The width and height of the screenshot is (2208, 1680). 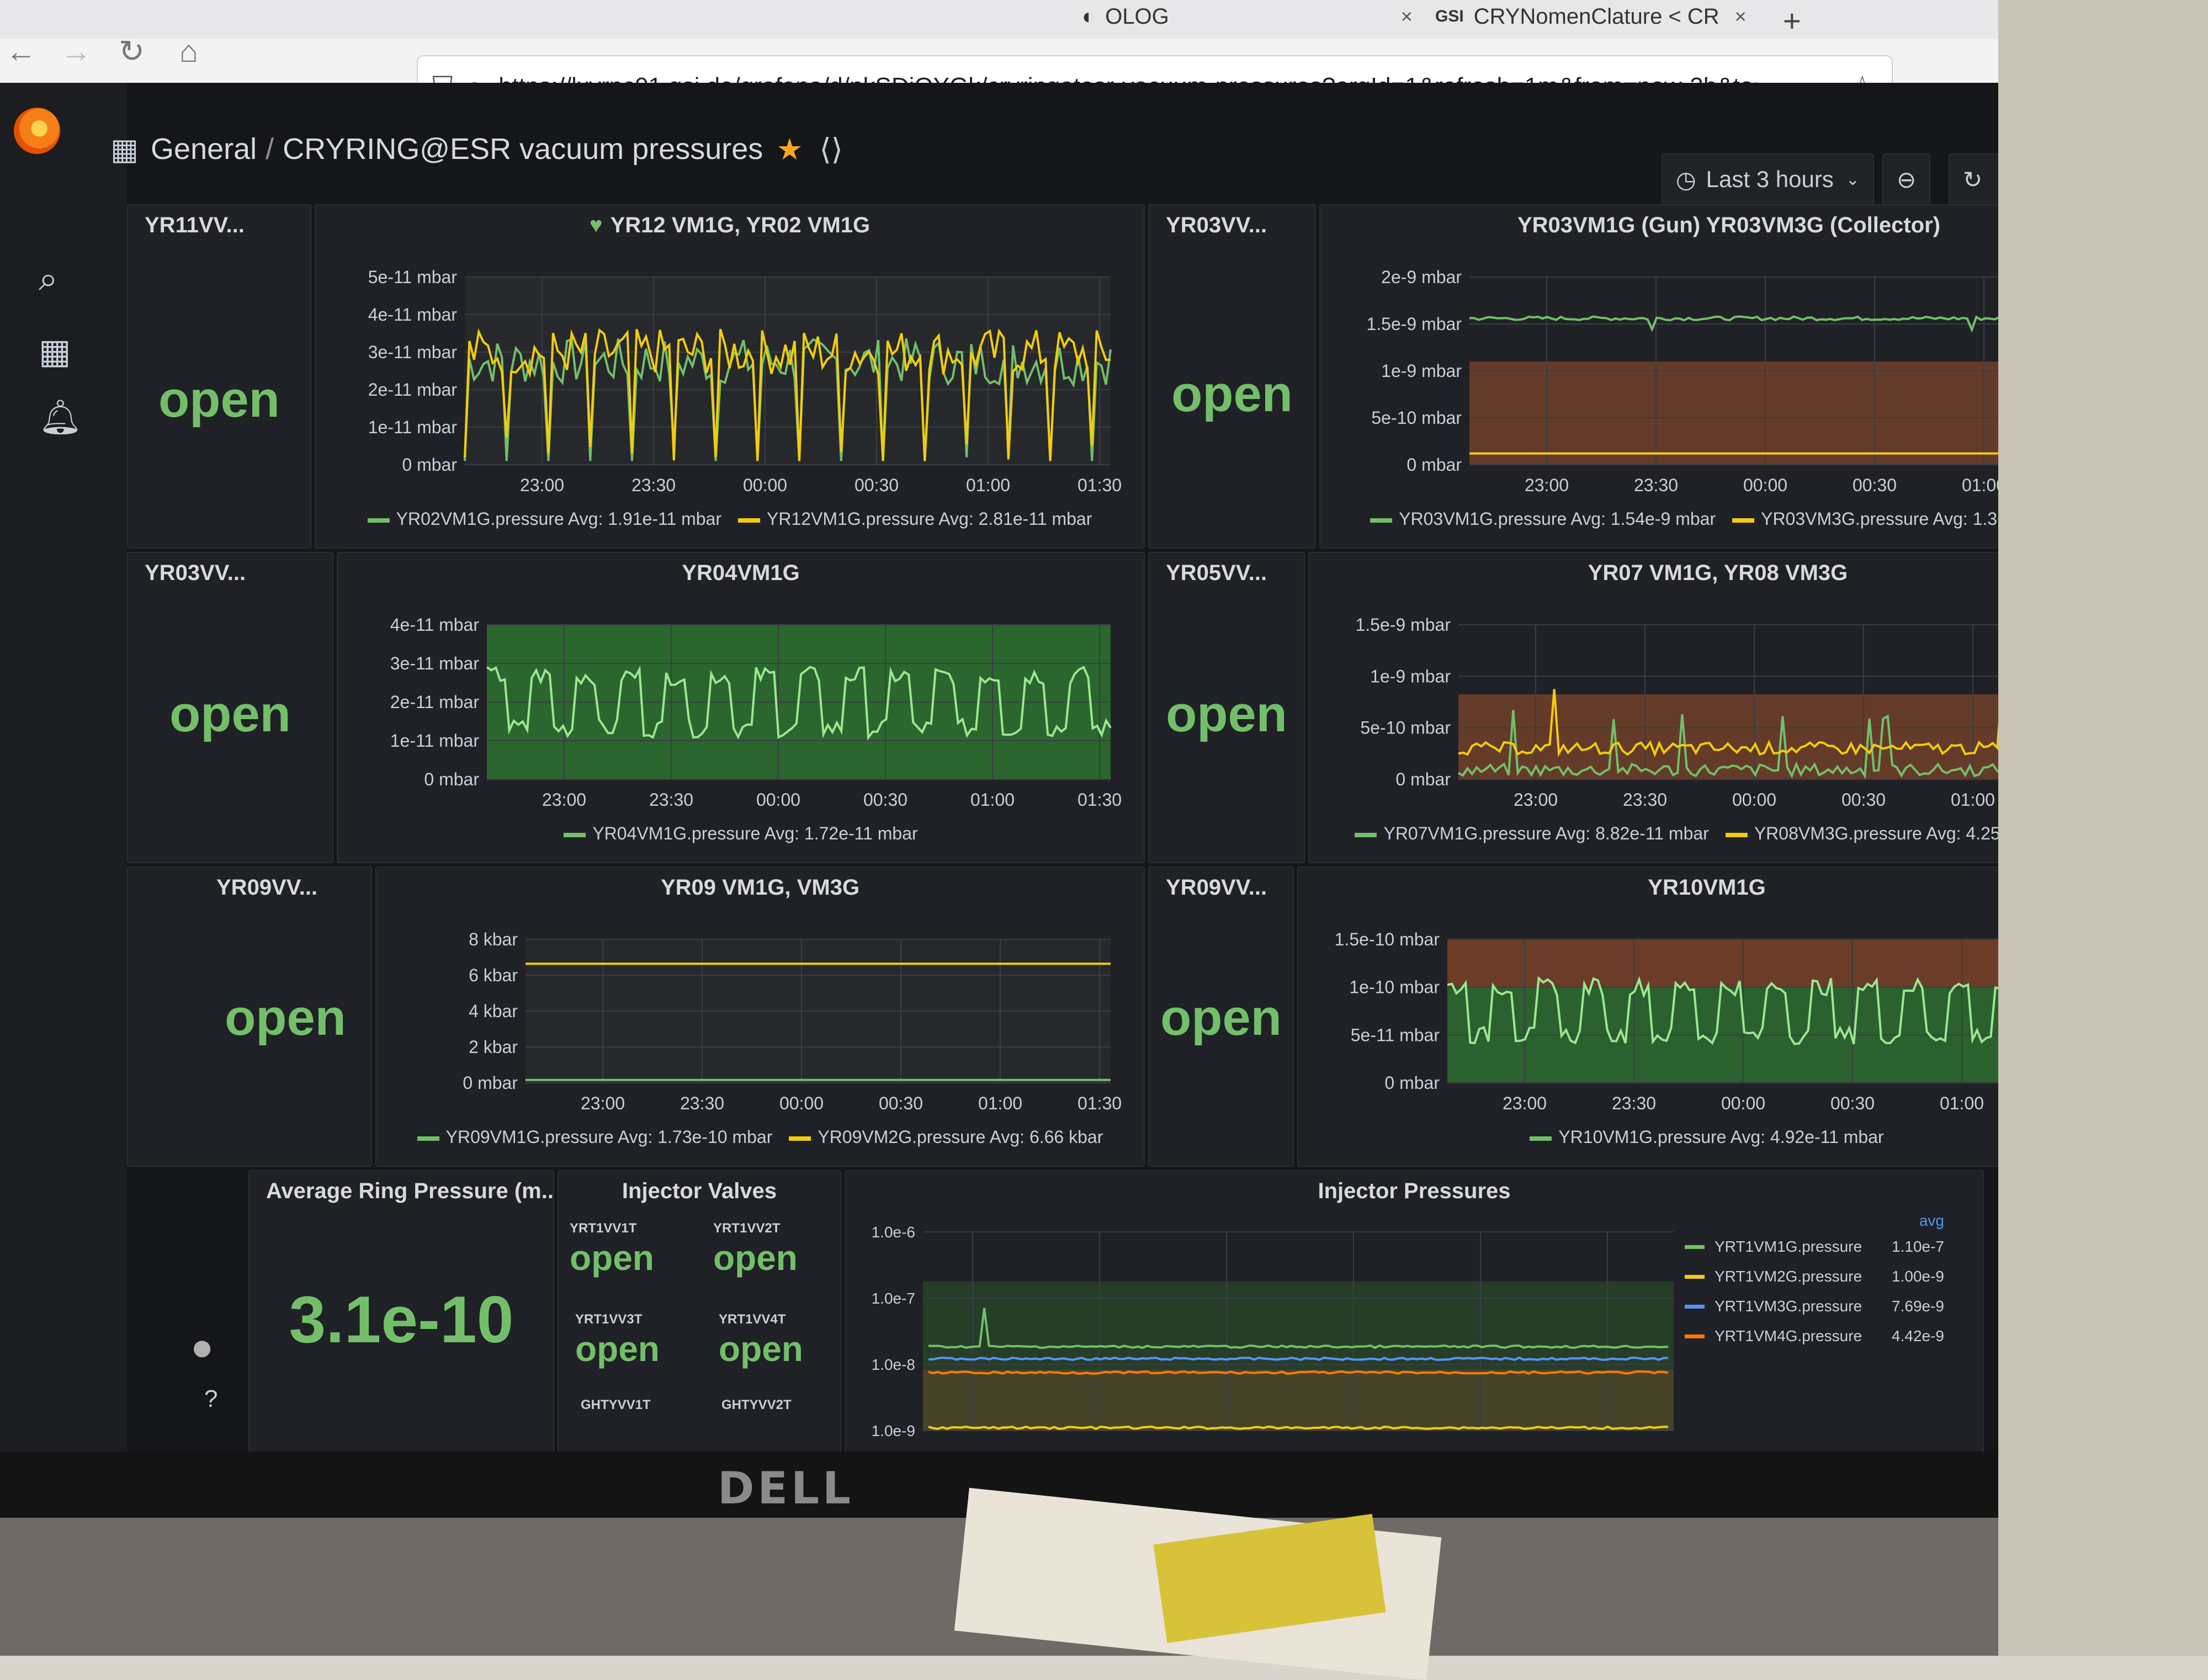 I want to click on y-tick-label: 1e-11 mbar, so click(x=413, y=427).